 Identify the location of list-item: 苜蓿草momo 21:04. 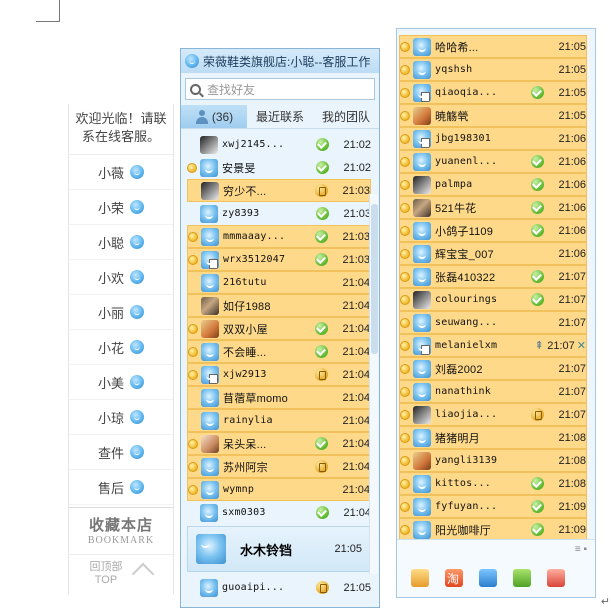
(279, 397).